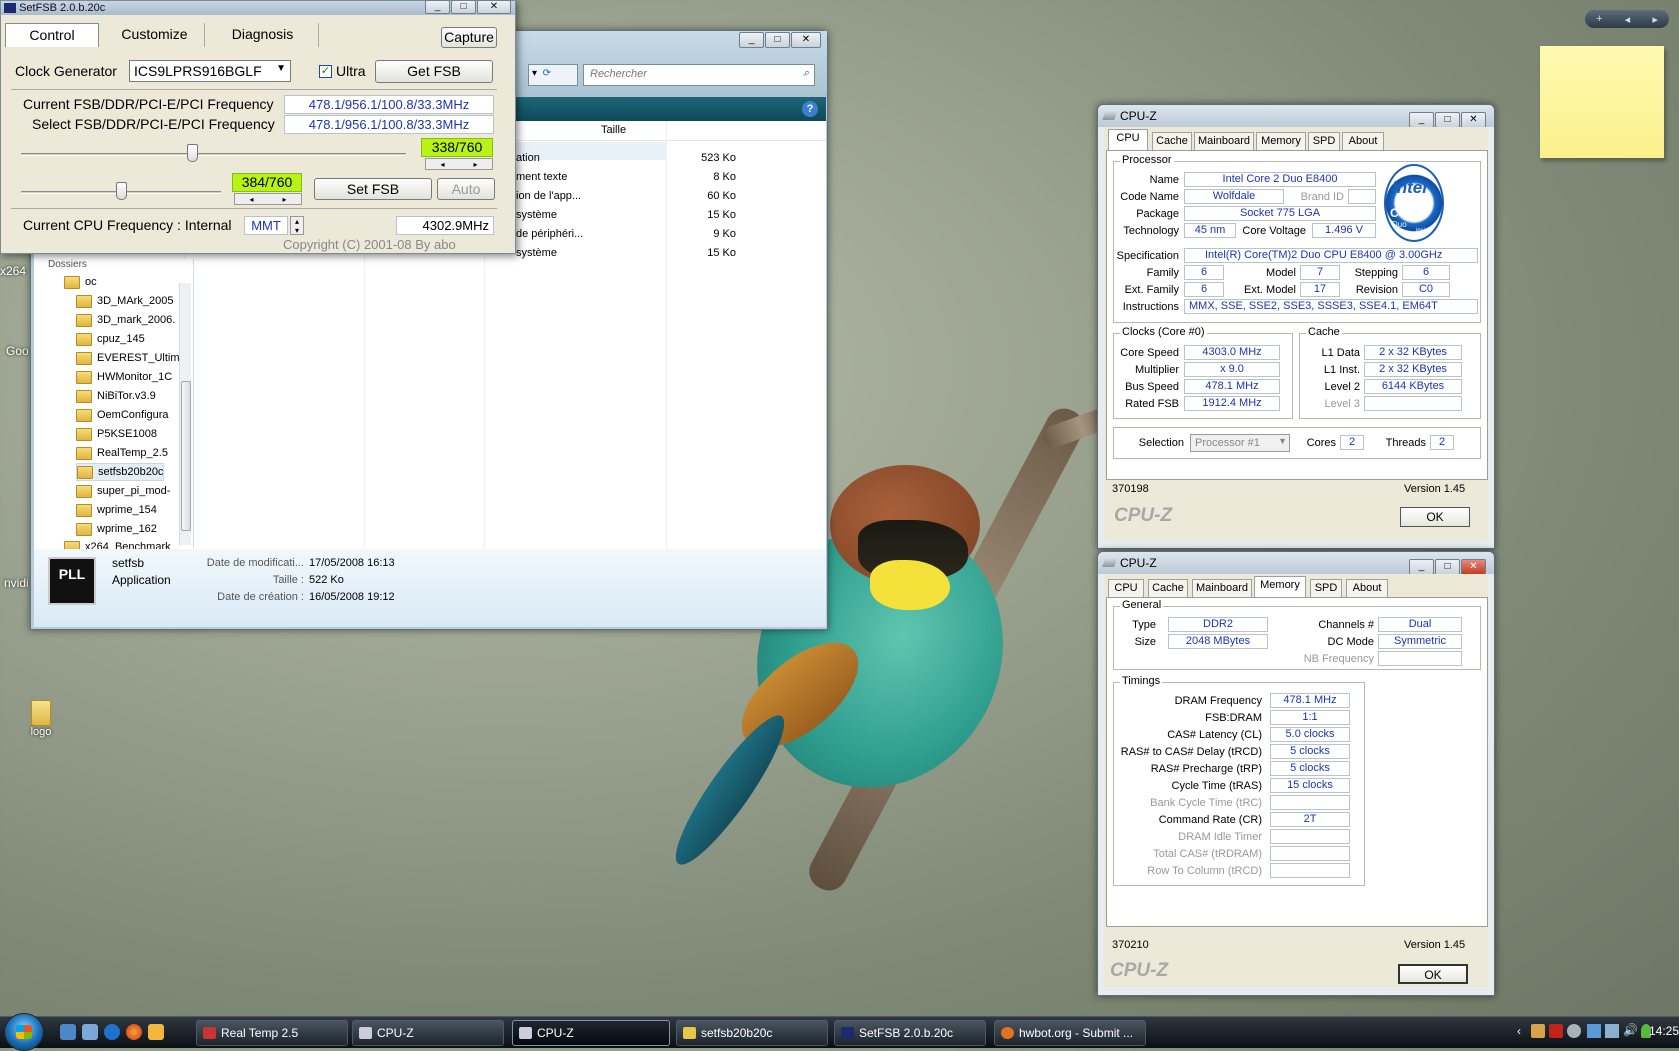  I want to click on plus-icon: +, so click(1599, 19).